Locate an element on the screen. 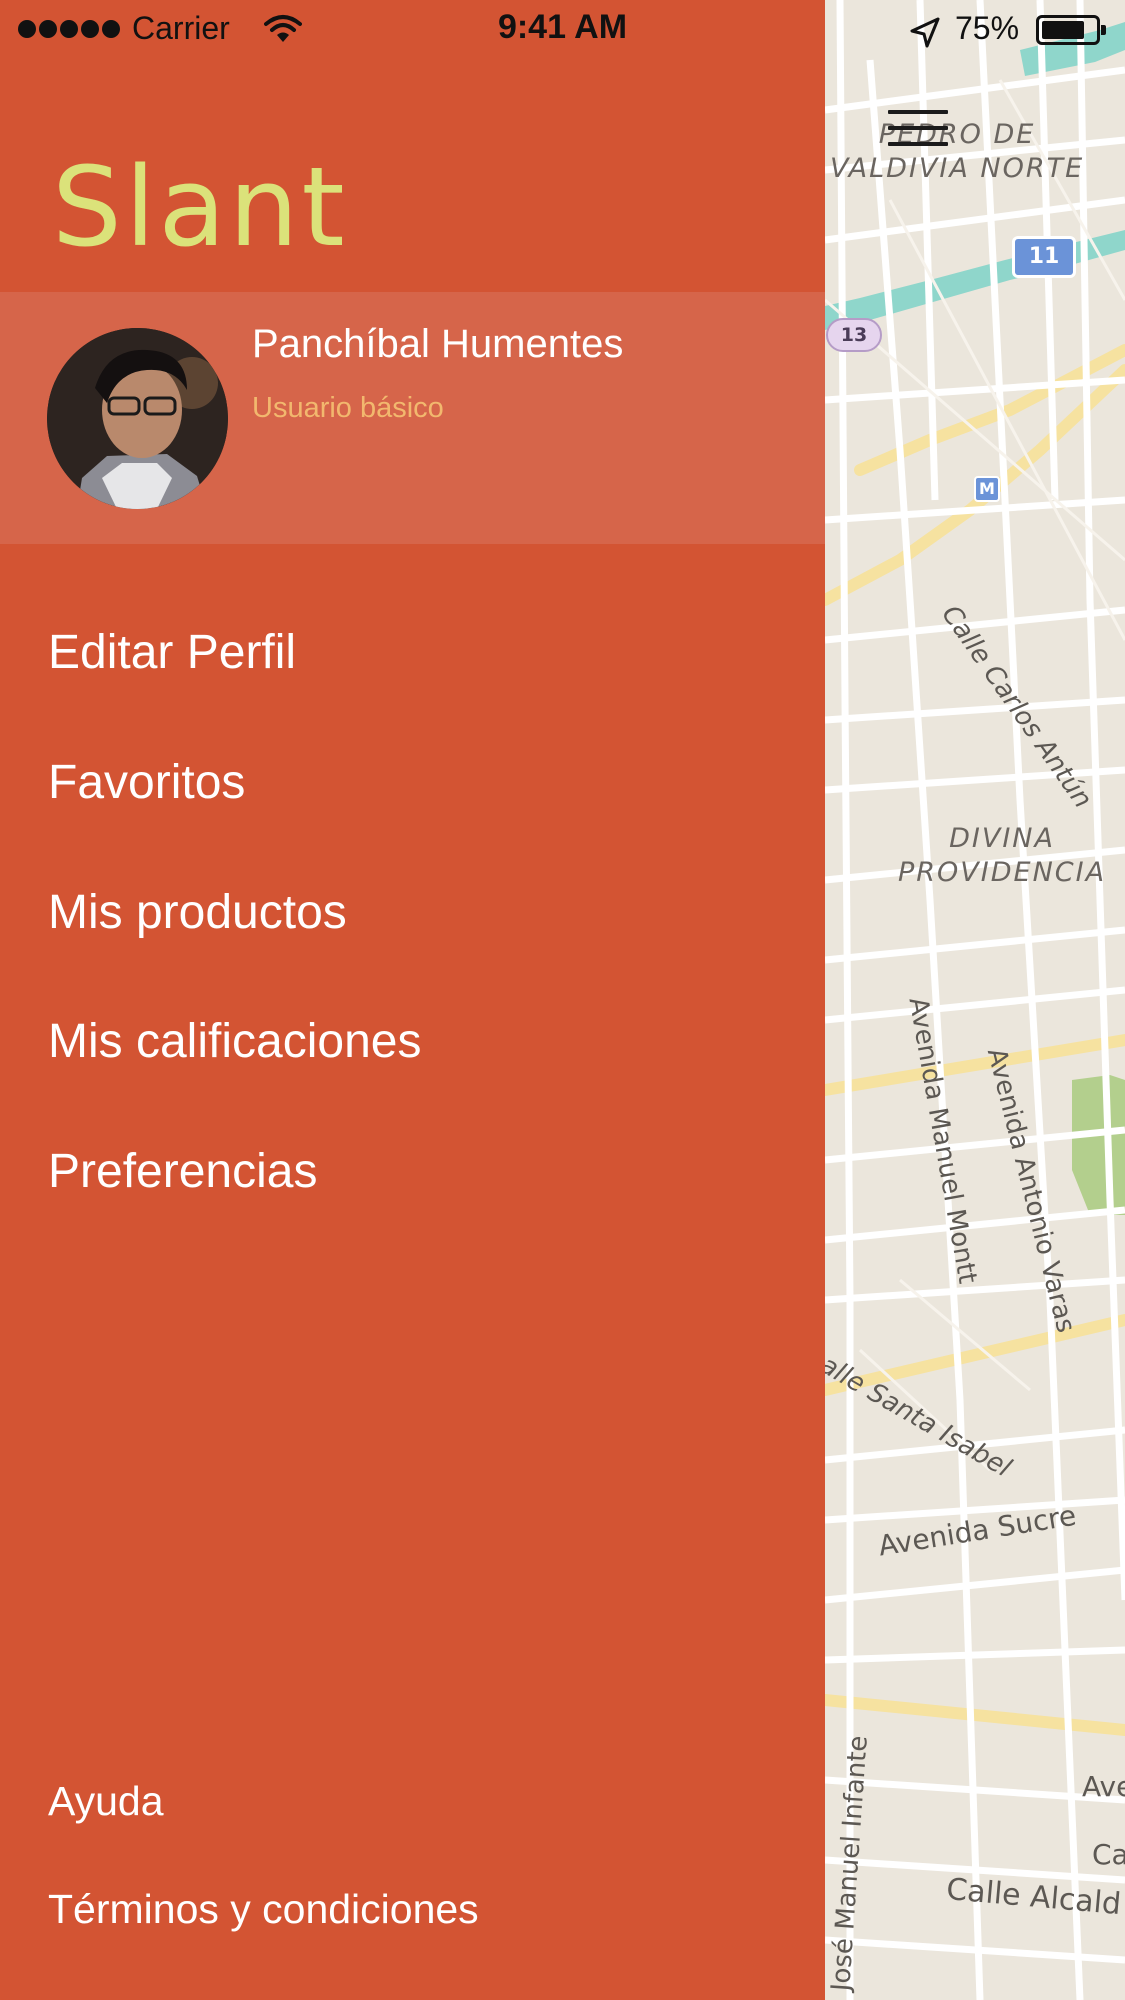  status-bar: Carrier 9:41 AM 75% is located at coordinates (562, 30).